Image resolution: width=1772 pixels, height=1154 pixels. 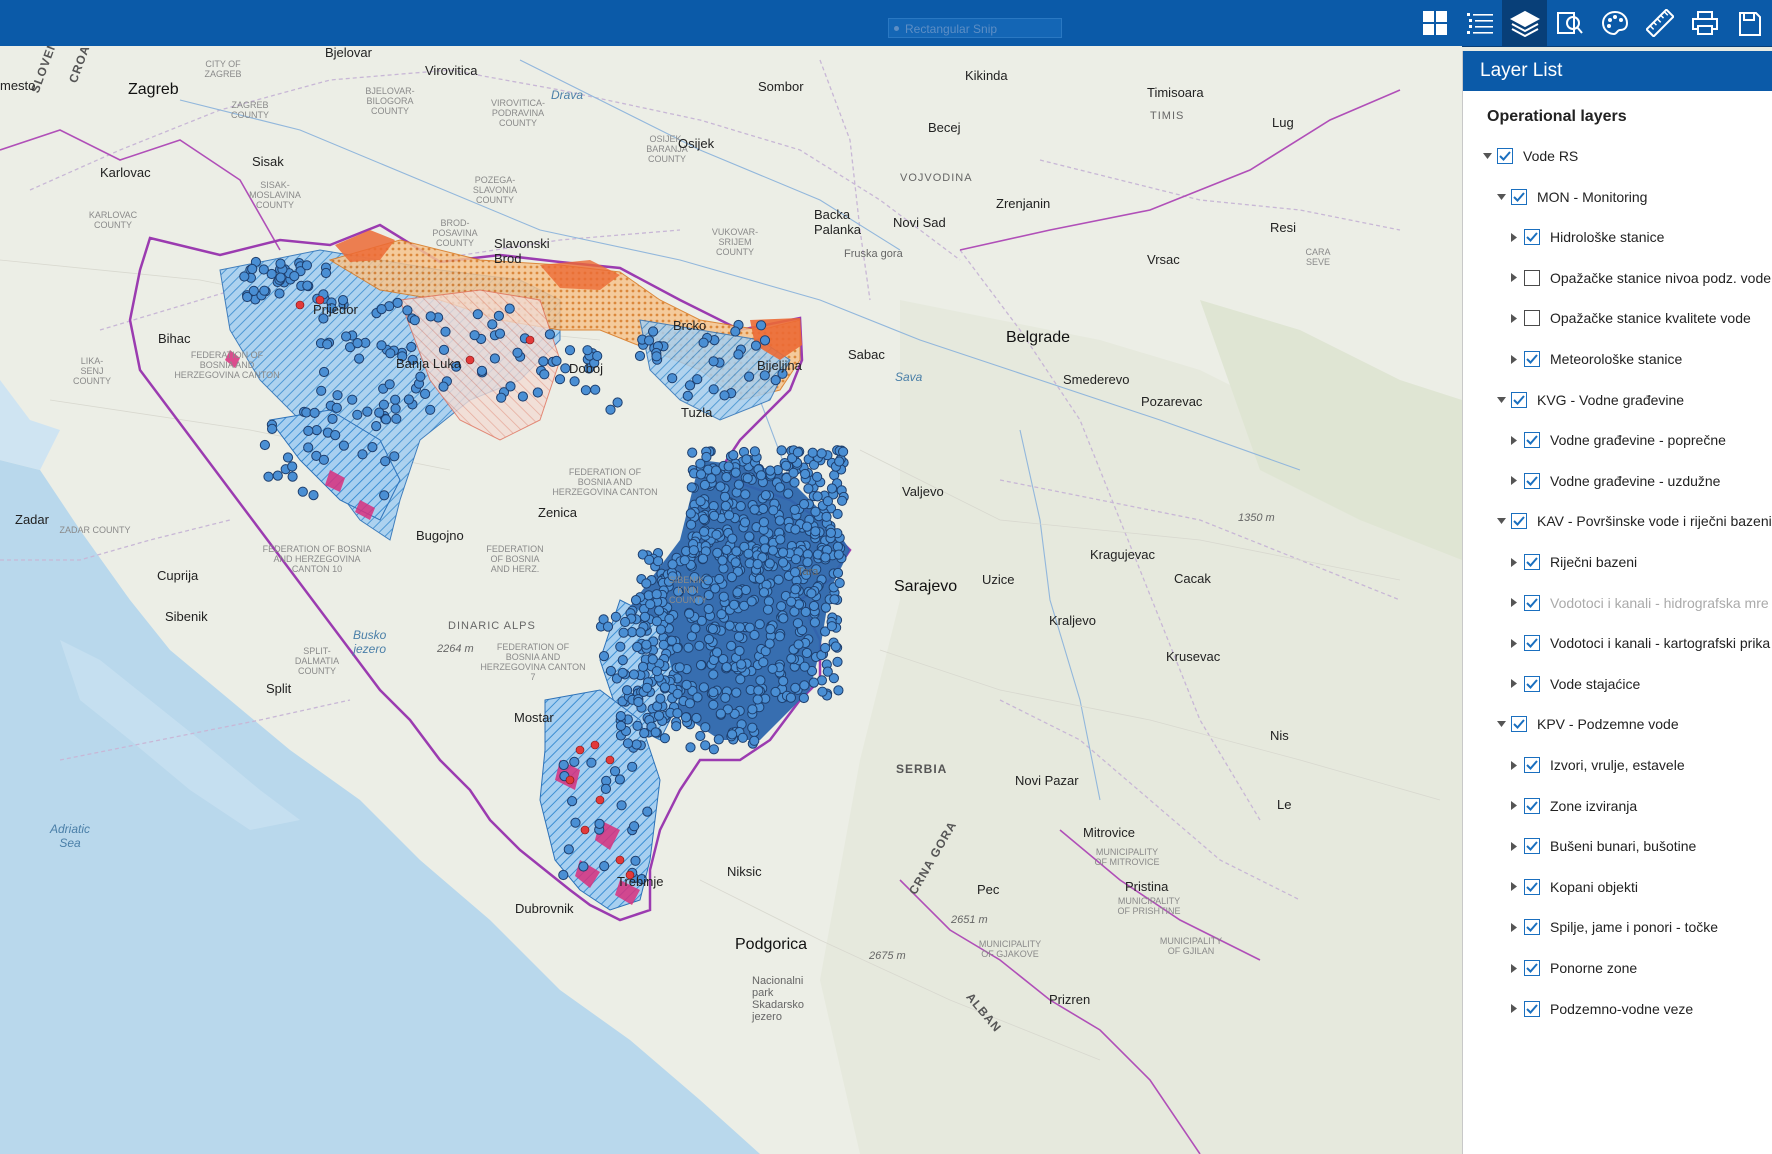 I want to click on layer-row: Opažačke stanice nivoa podz. vode, so click(x=1639, y=278).